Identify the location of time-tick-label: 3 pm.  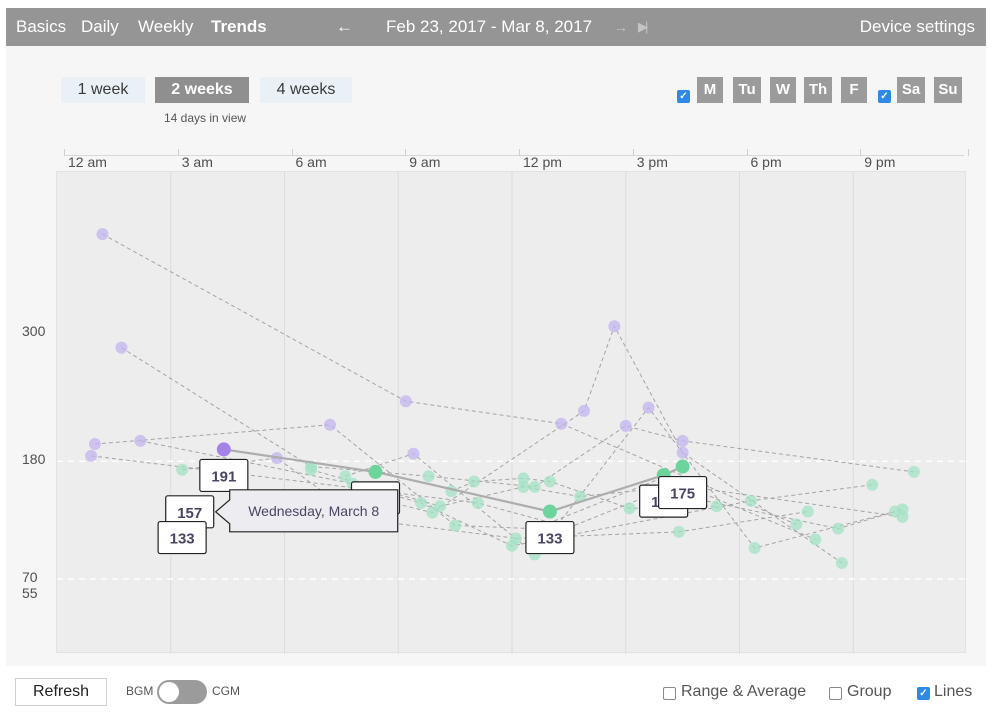
(652, 162).